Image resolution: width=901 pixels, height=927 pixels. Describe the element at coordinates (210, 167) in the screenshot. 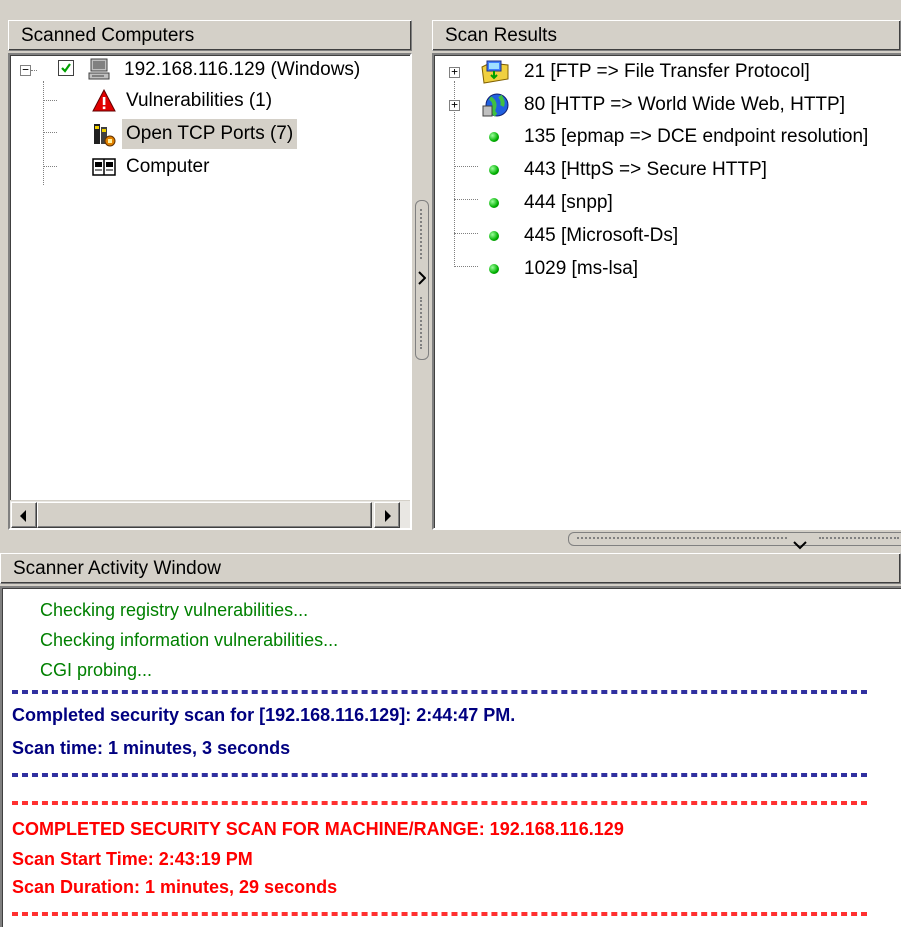

I see `tree-node-computer-info: Computer` at that location.